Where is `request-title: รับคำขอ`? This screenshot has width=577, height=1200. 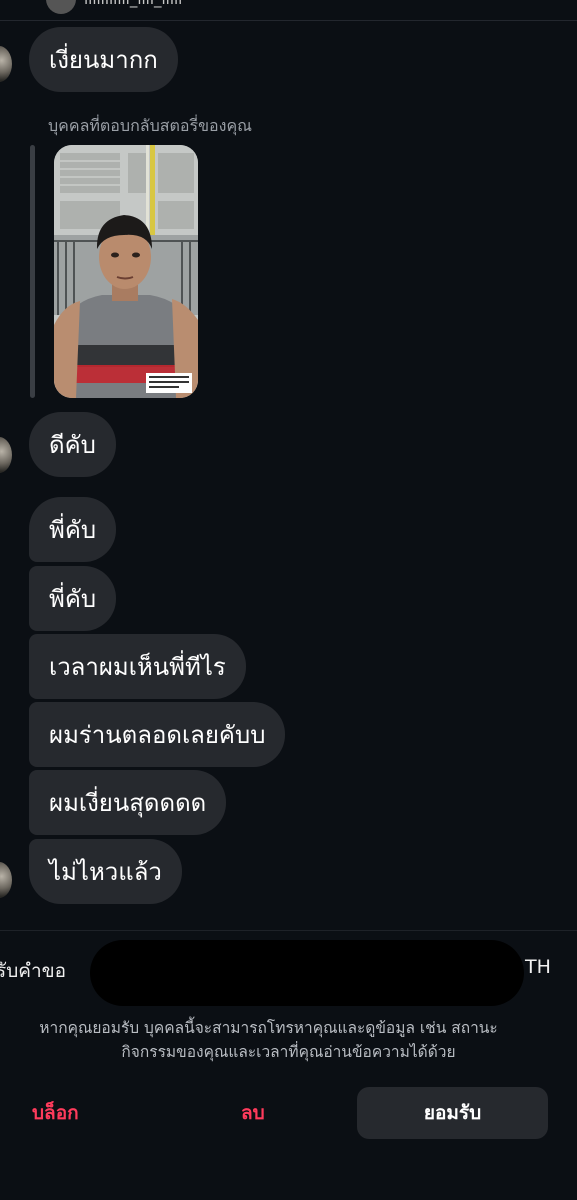 request-title: รับคำขอ is located at coordinates (33, 971).